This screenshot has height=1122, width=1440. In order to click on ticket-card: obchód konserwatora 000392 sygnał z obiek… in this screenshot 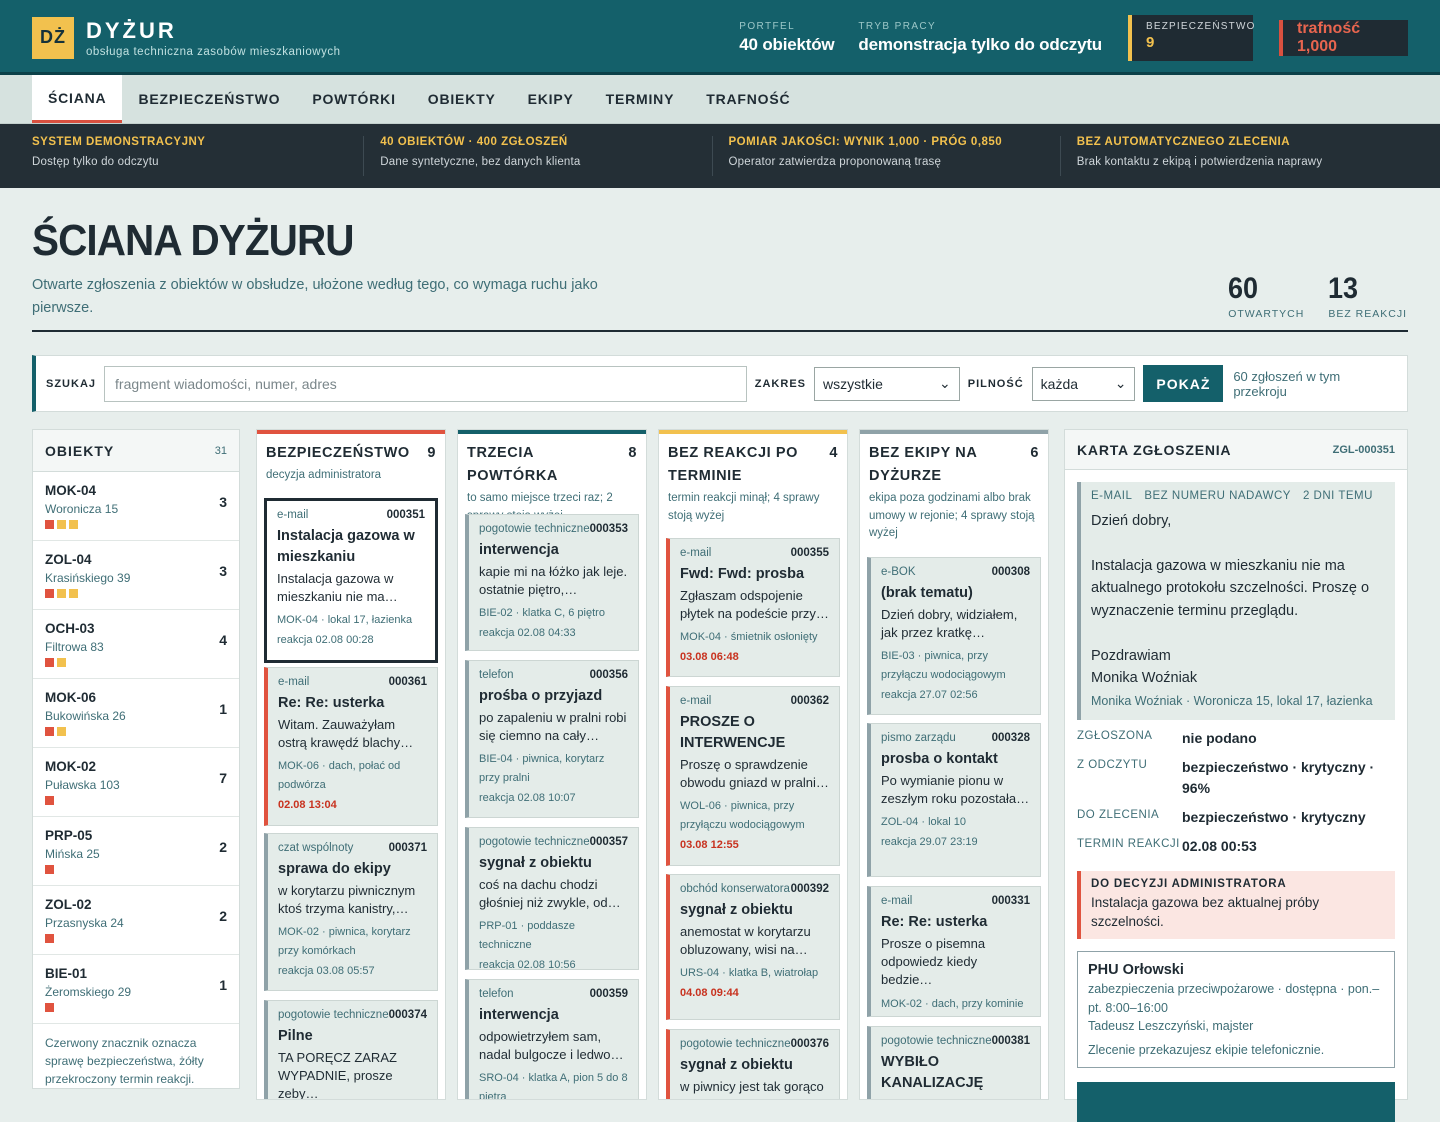, I will do `click(753, 947)`.